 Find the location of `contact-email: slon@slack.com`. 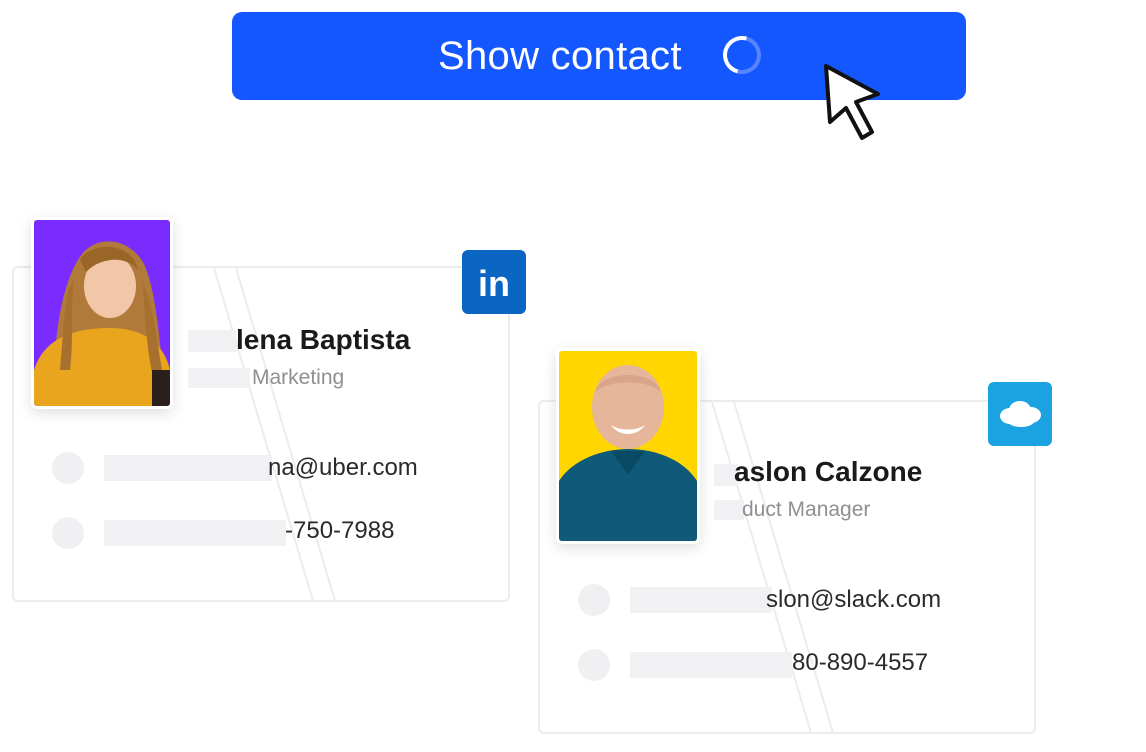

contact-email: slon@slack.com is located at coordinates (853, 600).